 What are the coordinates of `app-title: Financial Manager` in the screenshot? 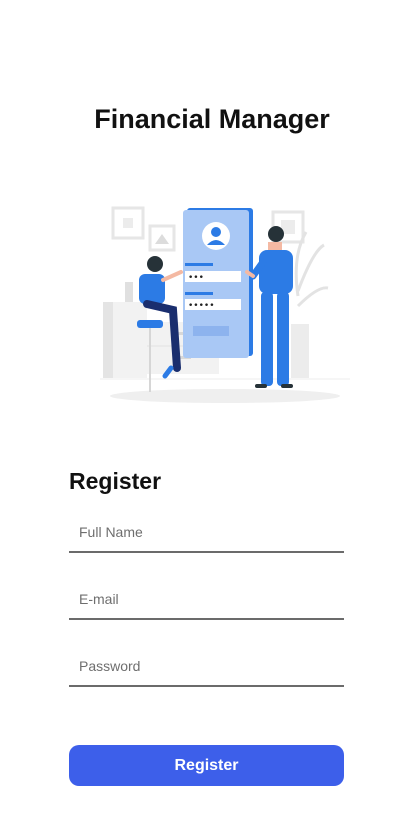 It's located at (212, 119).